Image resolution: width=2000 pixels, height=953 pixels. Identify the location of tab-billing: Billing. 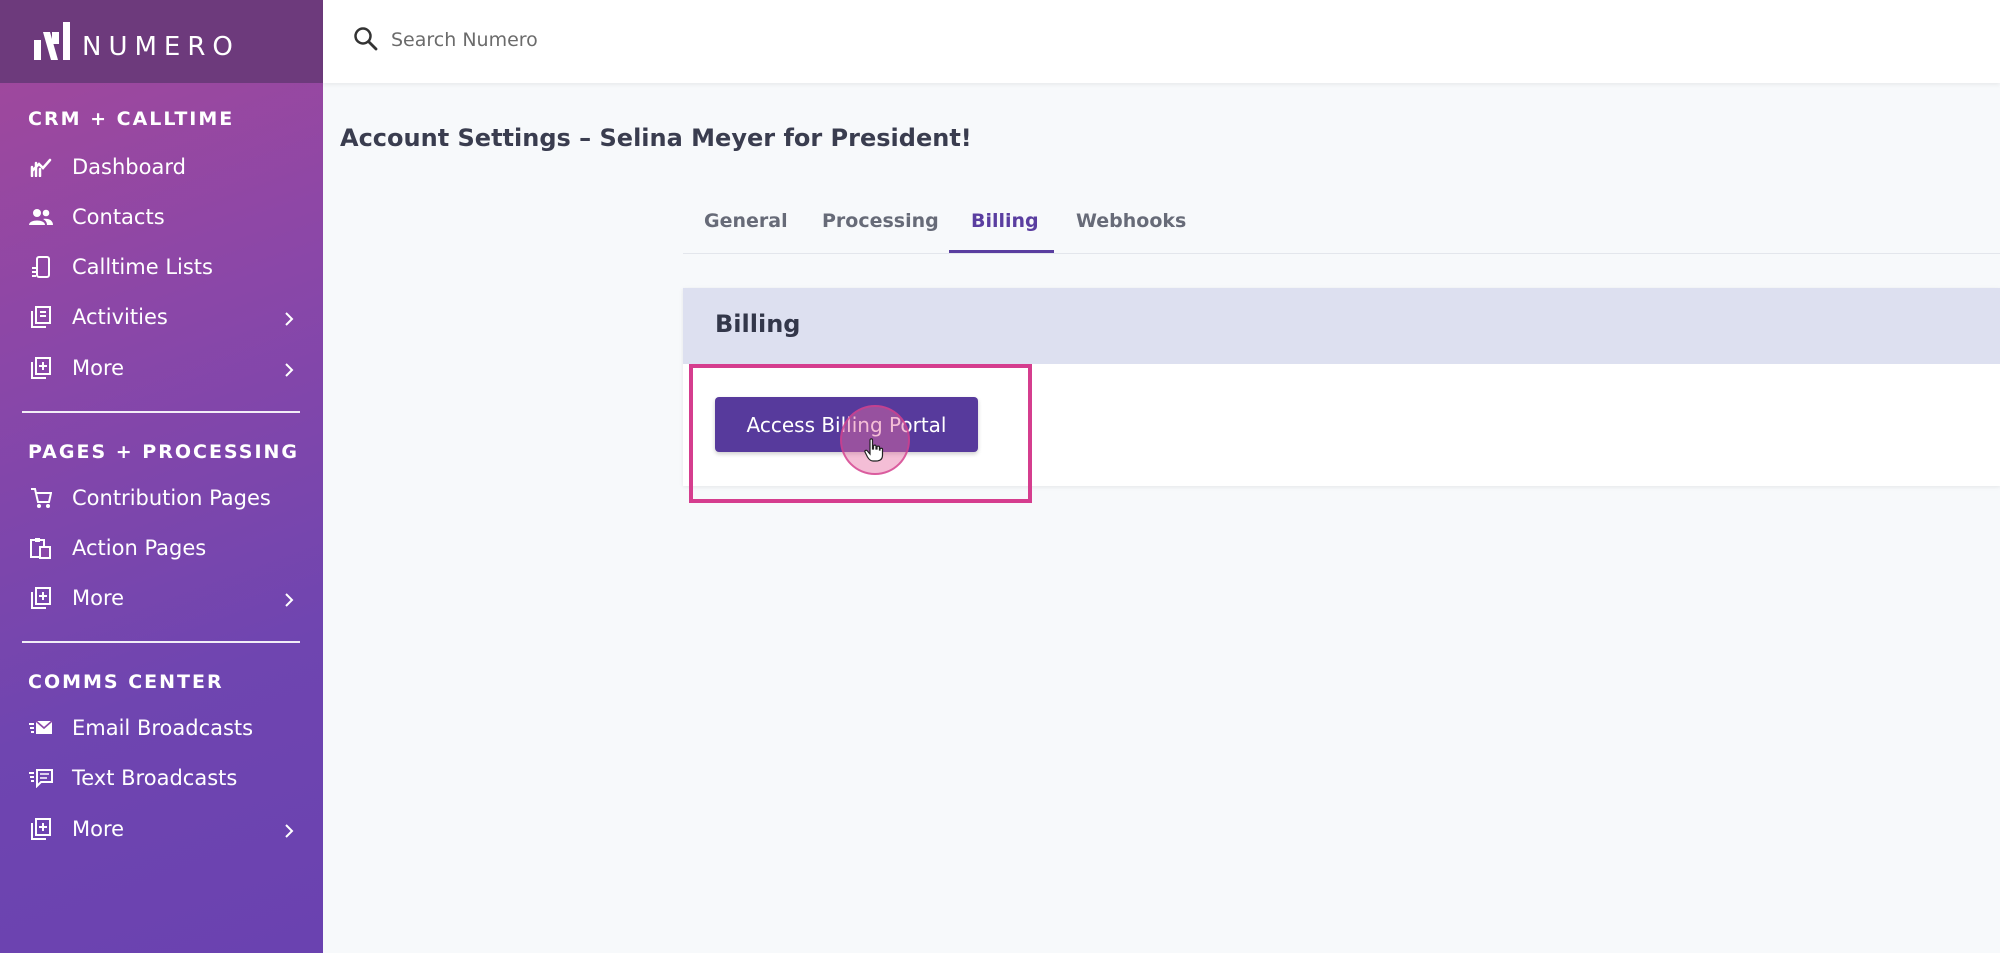
(1005, 231).